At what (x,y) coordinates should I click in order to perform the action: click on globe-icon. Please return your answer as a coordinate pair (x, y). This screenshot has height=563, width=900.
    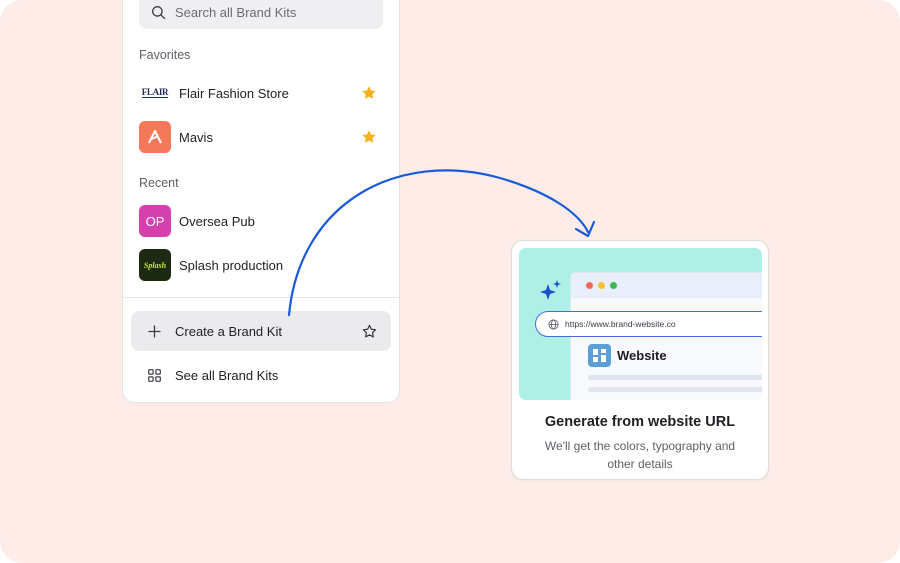
    Looking at the image, I should click on (553, 324).